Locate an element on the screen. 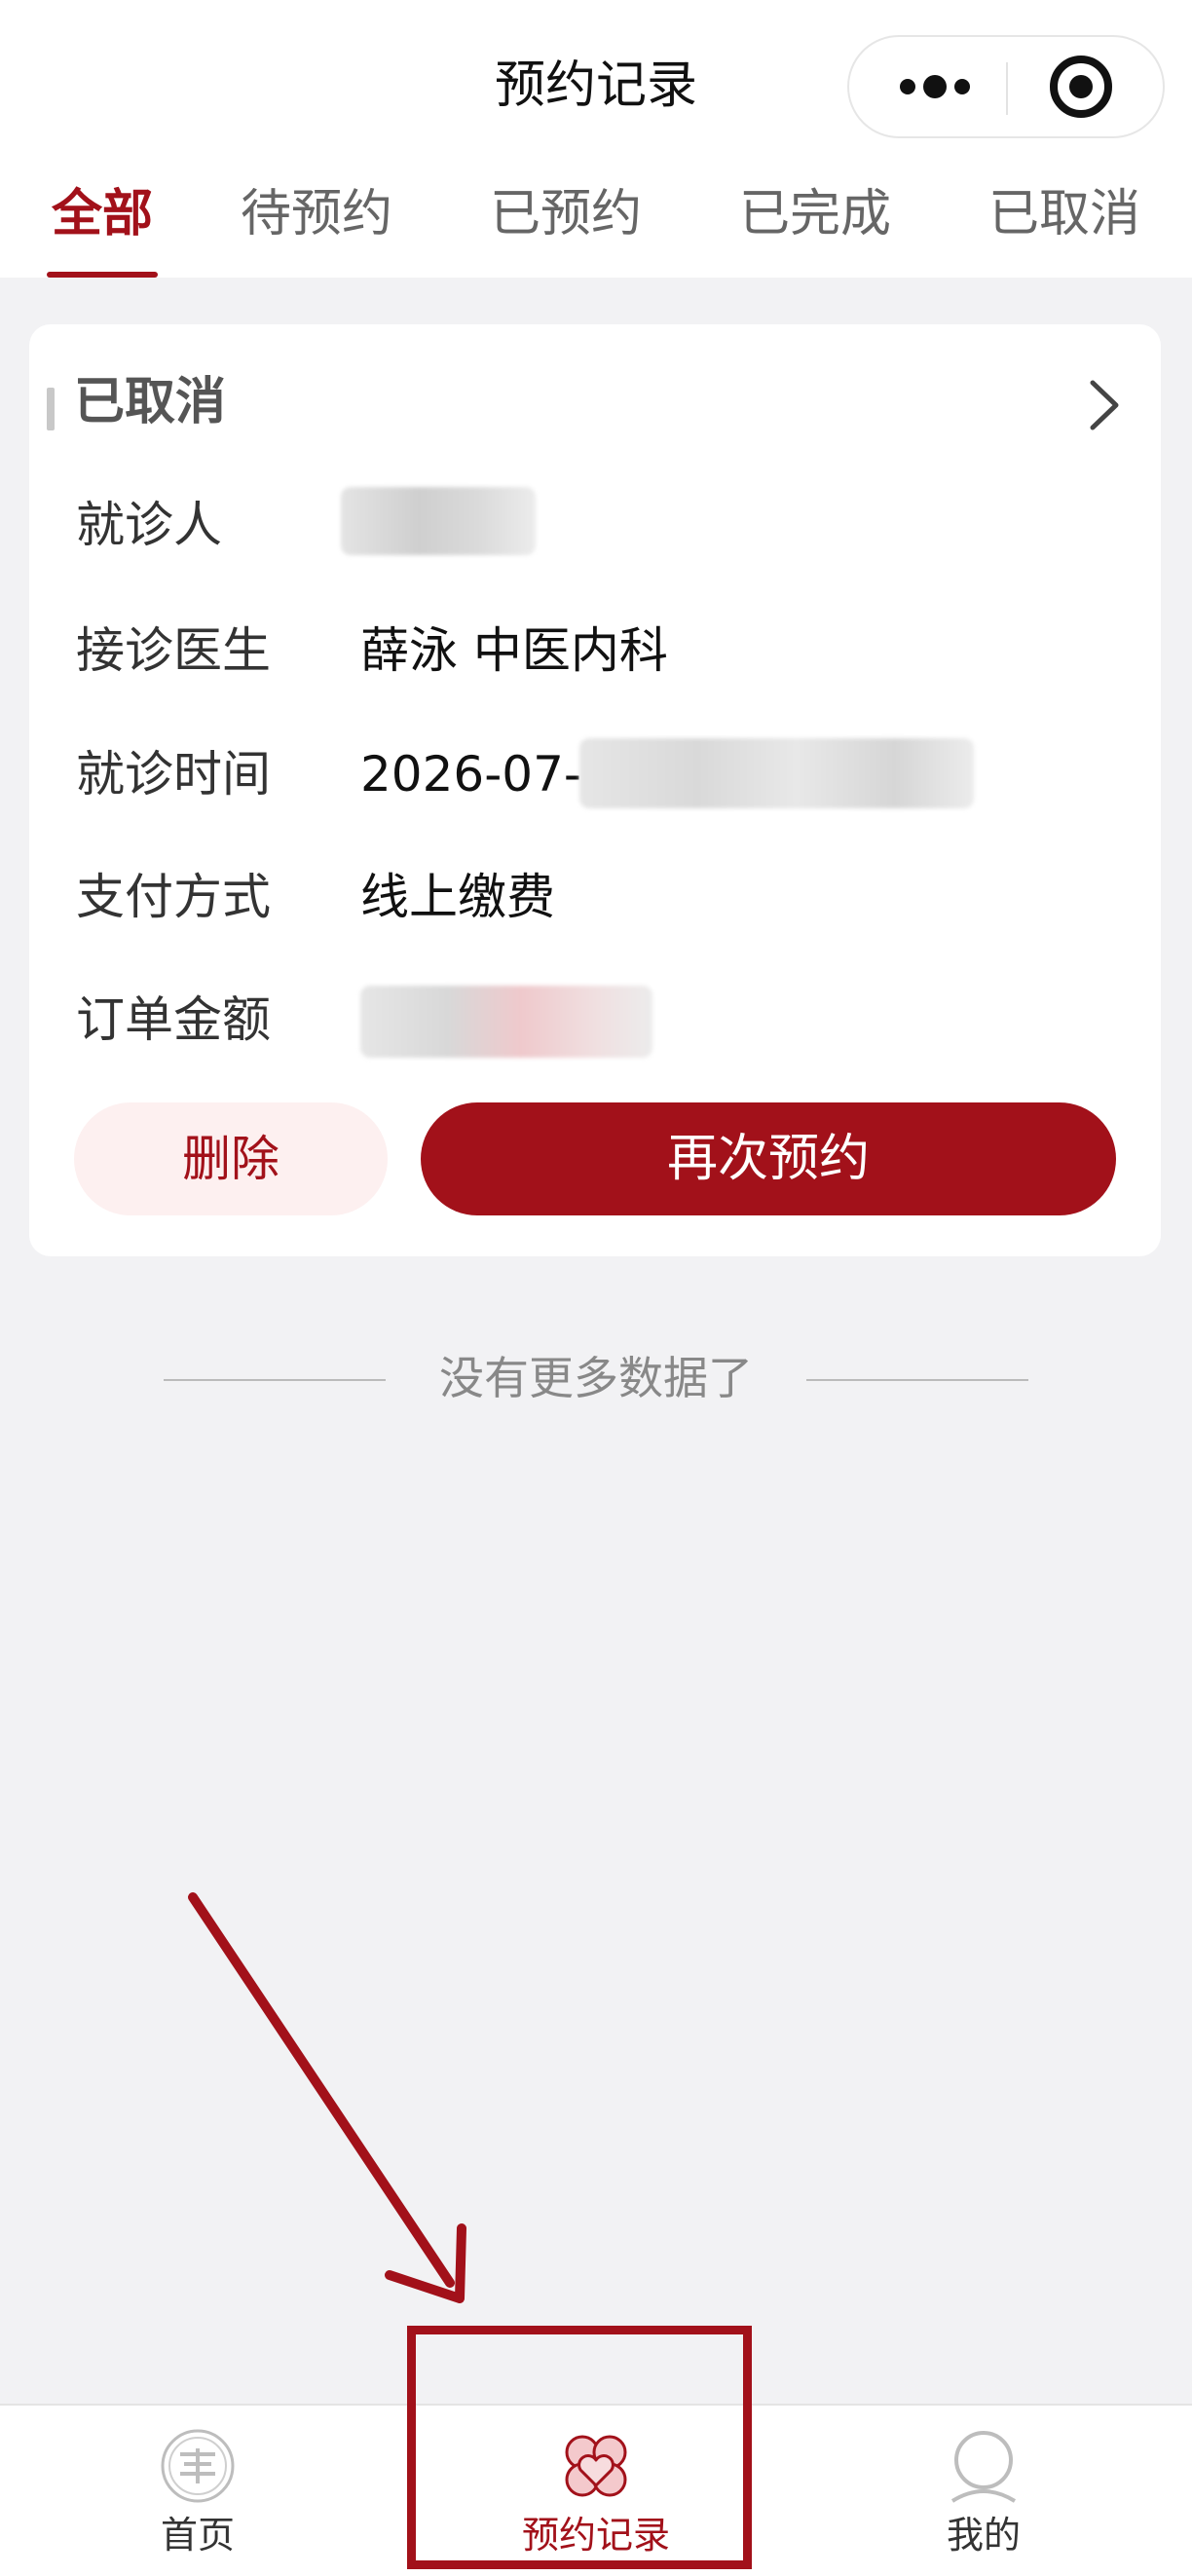  bottom-tab-bar: 首页 预约记录 我的 is located at coordinates (596, 2490).